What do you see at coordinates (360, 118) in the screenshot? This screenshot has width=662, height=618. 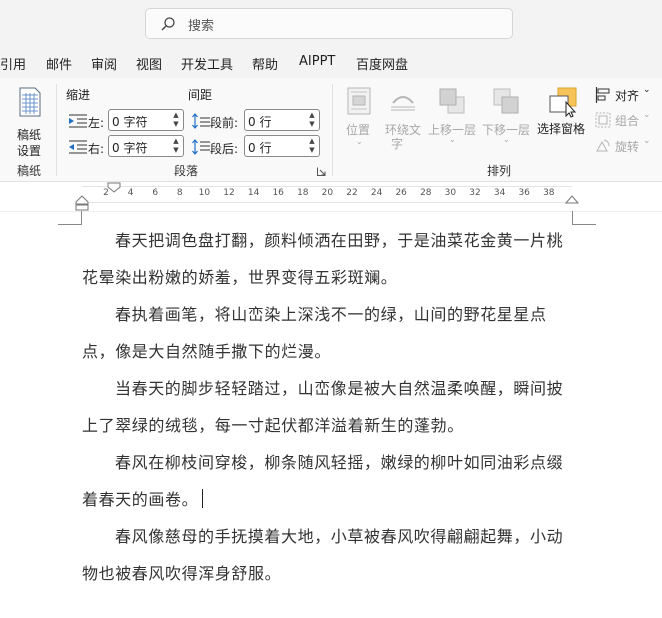 I see `position-button: 位置 ⌄` at bounding box center [360, 118].